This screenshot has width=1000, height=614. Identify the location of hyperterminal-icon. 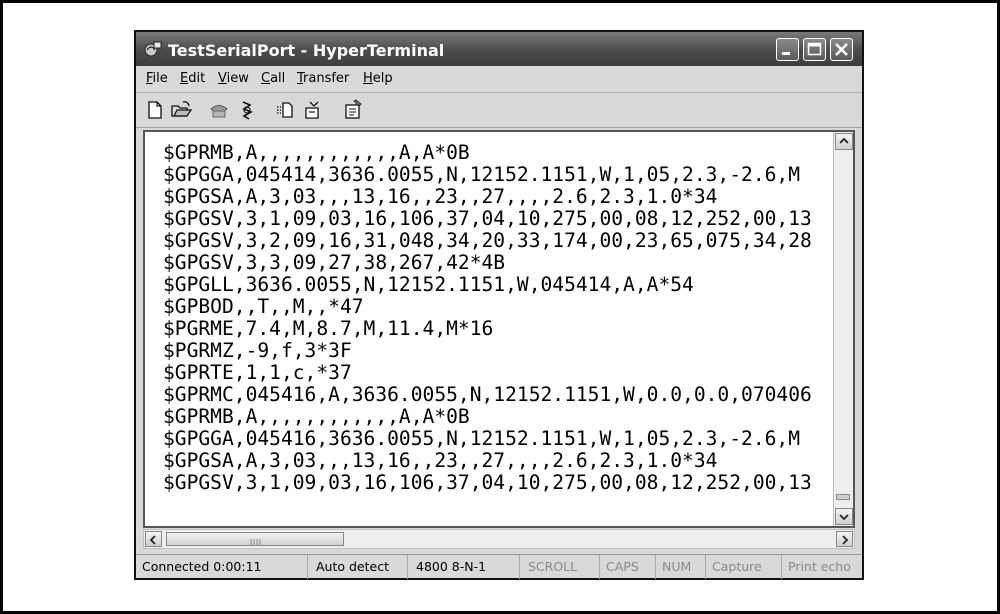
(153, 49).